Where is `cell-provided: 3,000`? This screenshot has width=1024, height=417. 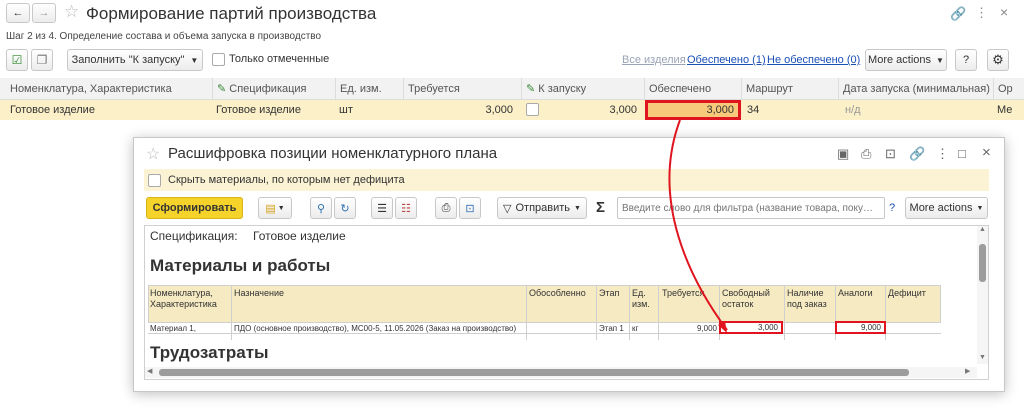 cell-provided: 3,000 is located at coordinates (693, 110).